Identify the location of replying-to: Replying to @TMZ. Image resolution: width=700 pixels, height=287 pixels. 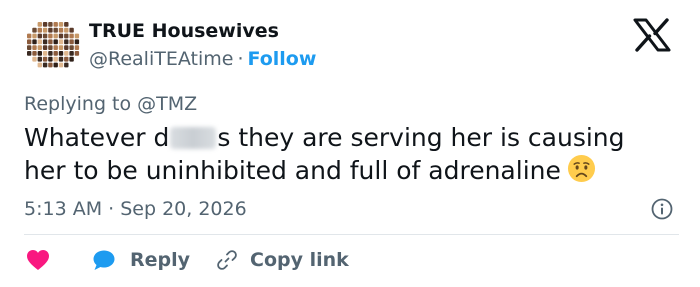
(110, 104).